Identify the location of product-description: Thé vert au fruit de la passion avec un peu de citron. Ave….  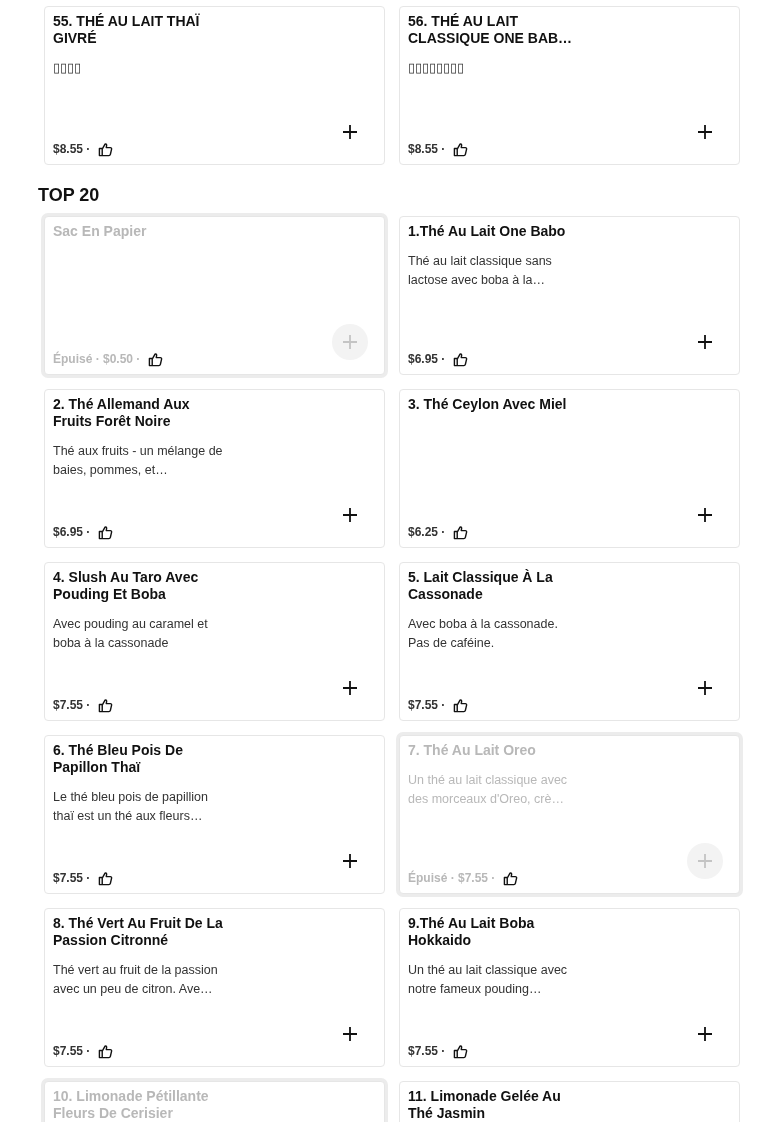
(136, 980).